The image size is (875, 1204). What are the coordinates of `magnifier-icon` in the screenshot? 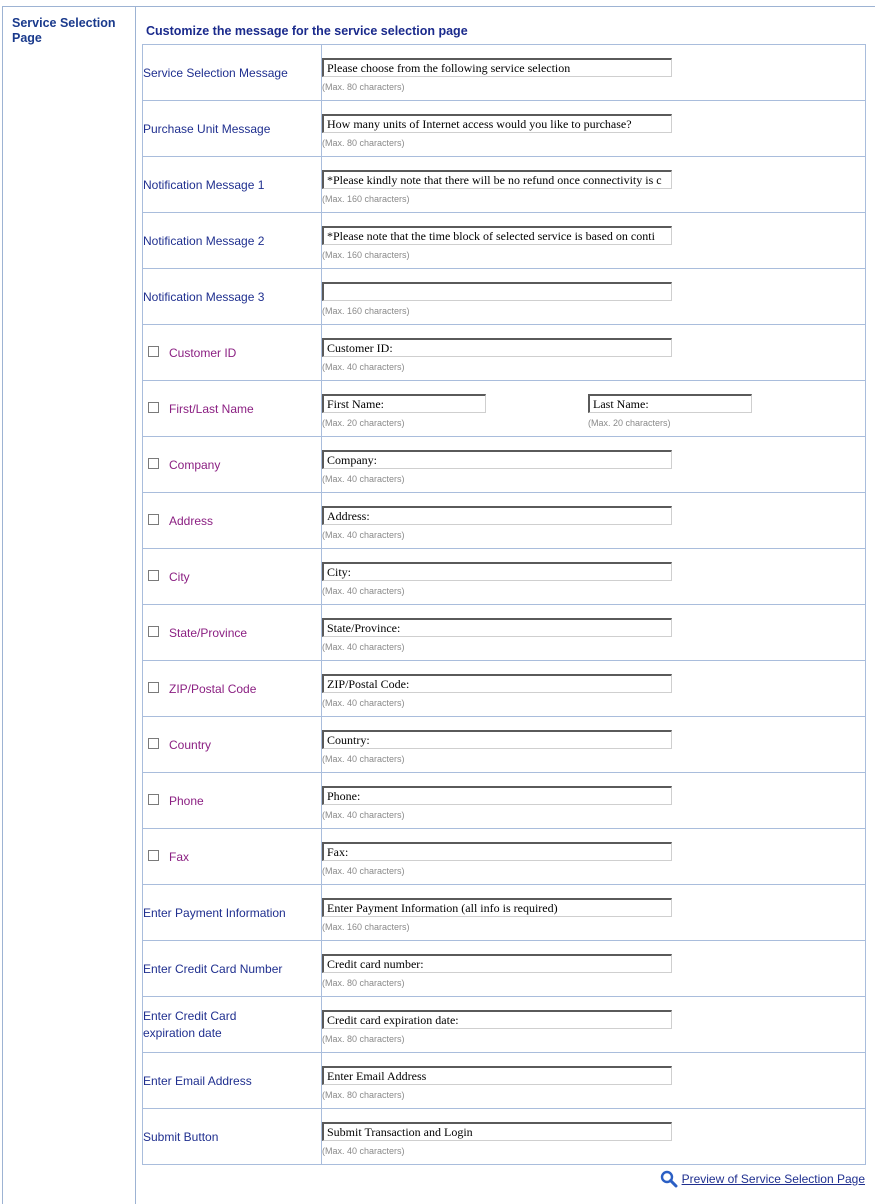 It's located at (669, 1179).